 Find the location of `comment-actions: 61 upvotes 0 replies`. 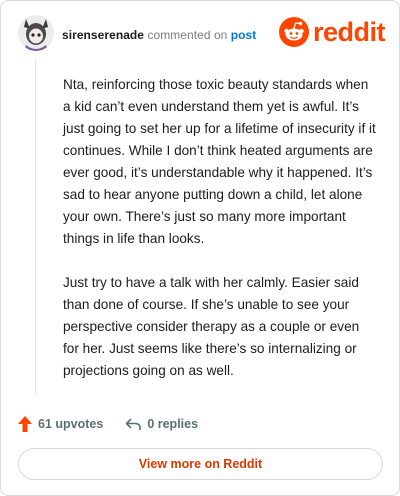

comment-actions: 61 upvotes 0 replies is located at coordinates (108, 424).